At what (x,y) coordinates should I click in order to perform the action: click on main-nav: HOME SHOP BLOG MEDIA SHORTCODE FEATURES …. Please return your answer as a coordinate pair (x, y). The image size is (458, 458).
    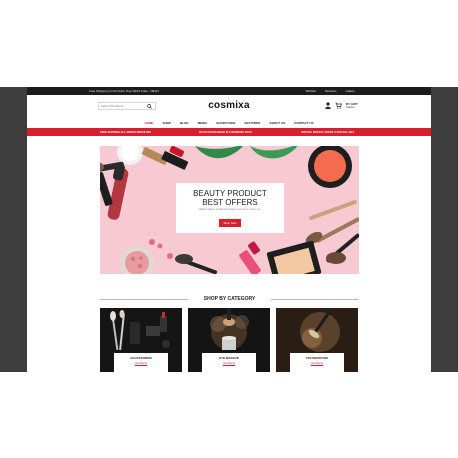
    Looking at the image, I should click on (229, 124).